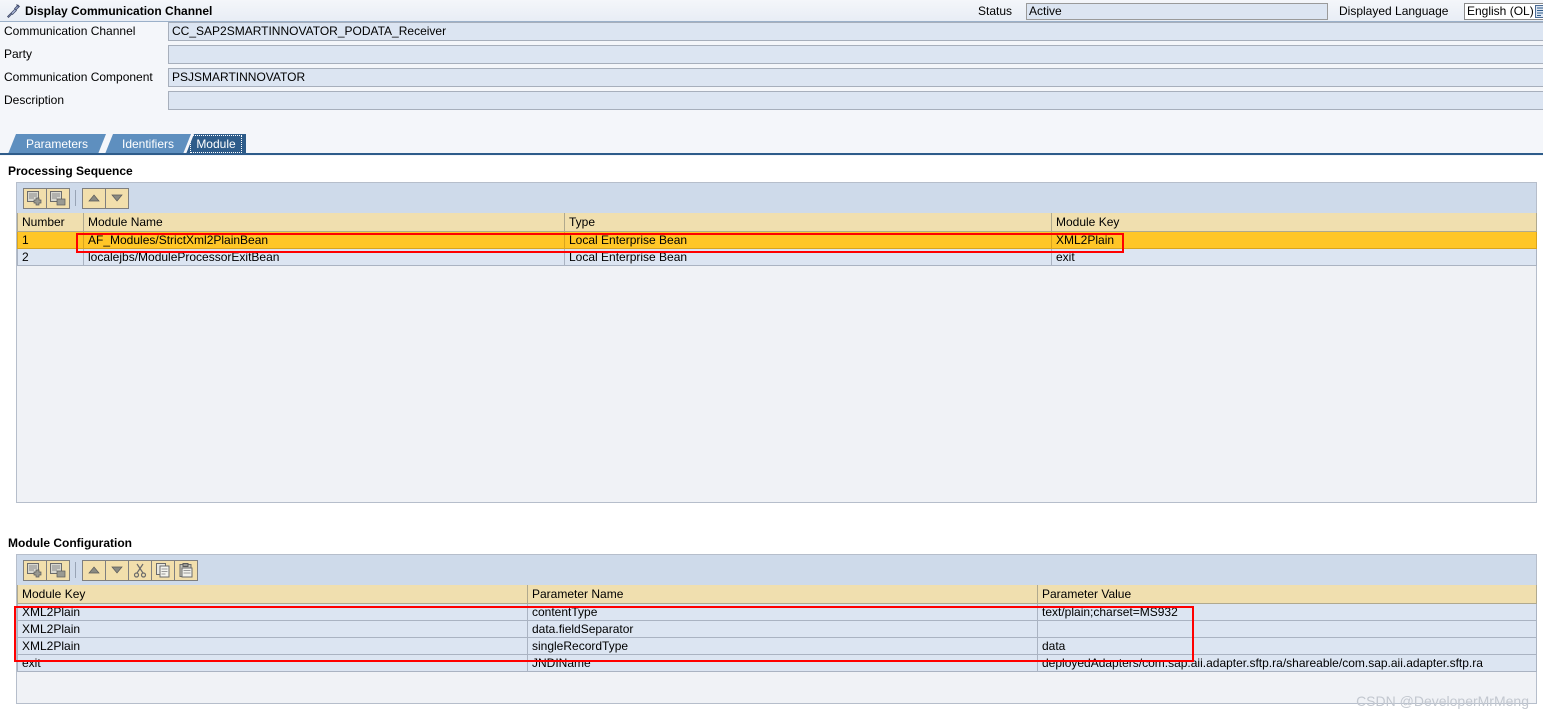 This screenshot has height=721, width=1543. Describe the element at coordinates (324, 222) in the screenshot. I see `column-header-module-name: Module Name` at that location.